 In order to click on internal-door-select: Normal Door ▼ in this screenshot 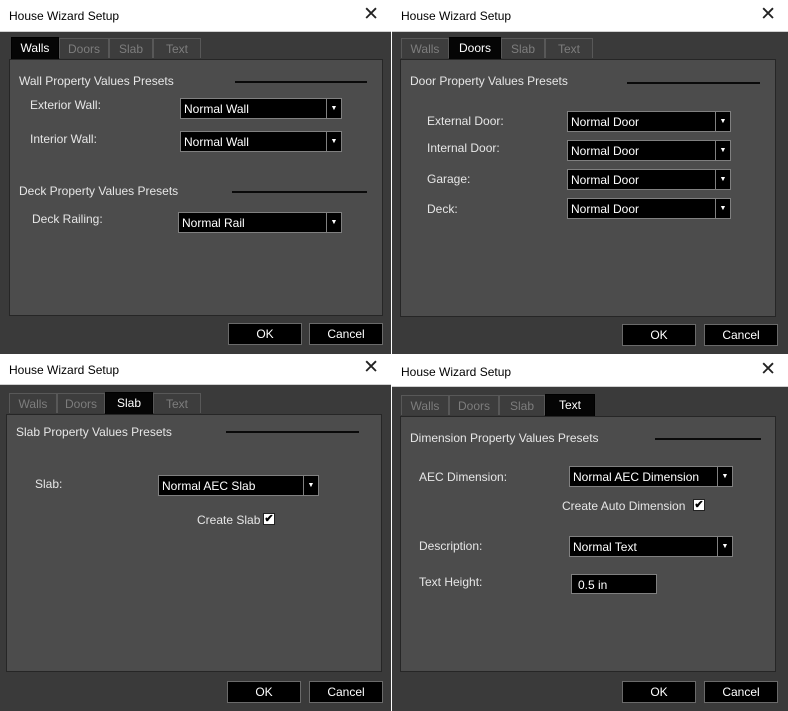, I will do `click(649, 150)`.